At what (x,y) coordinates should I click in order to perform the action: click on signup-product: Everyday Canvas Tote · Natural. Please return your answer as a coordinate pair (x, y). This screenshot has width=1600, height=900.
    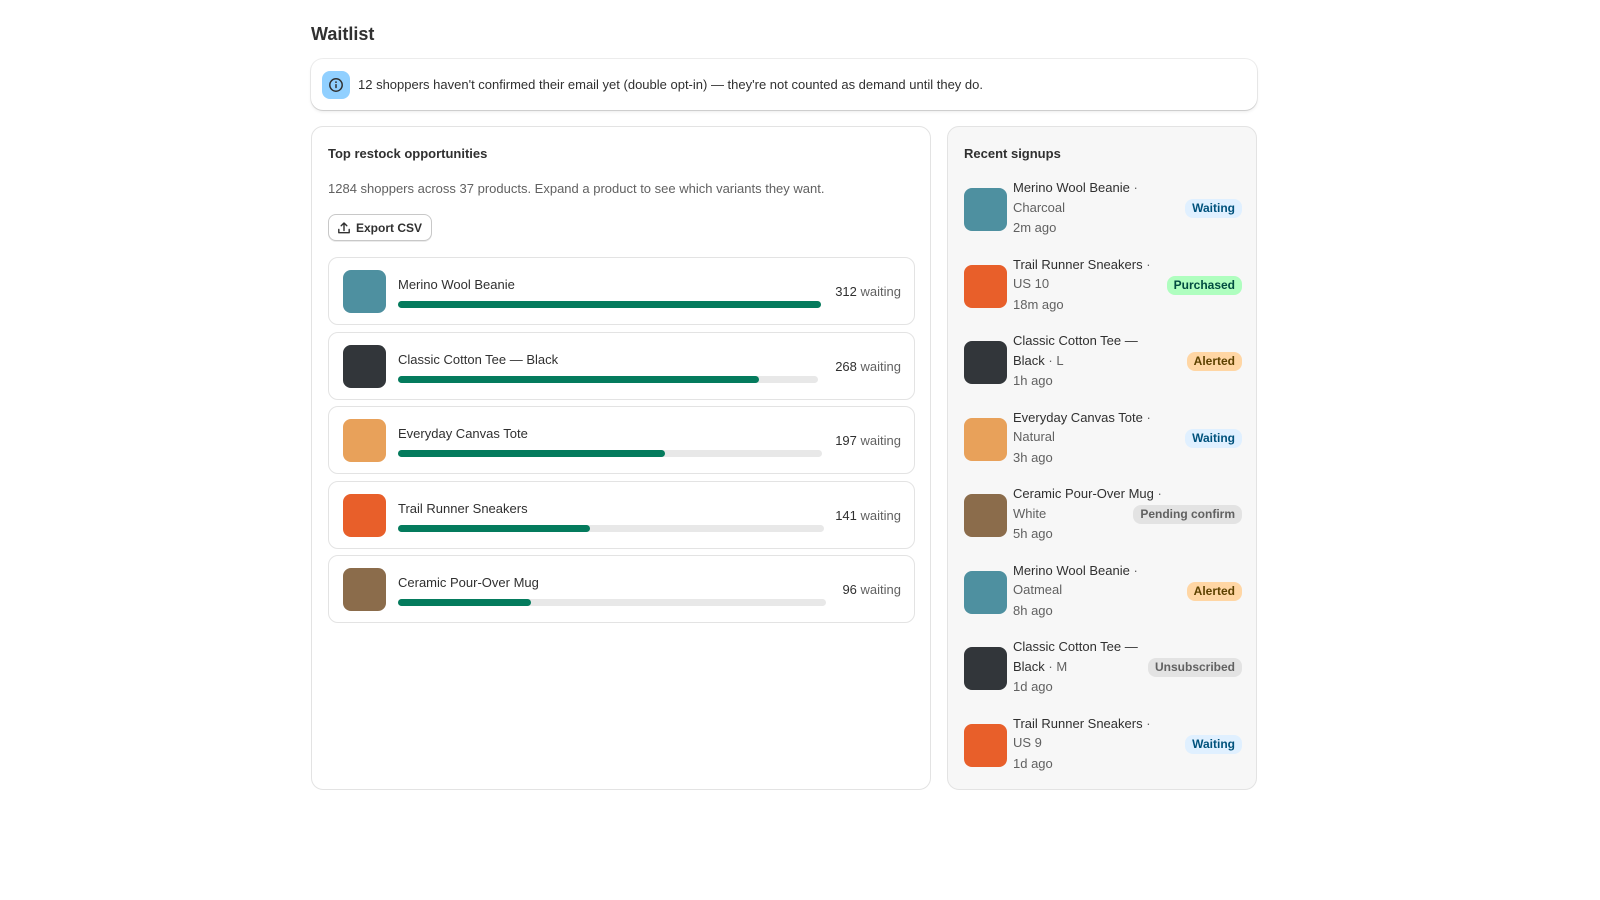
    Looking at the image, I should click on (1088, 427).